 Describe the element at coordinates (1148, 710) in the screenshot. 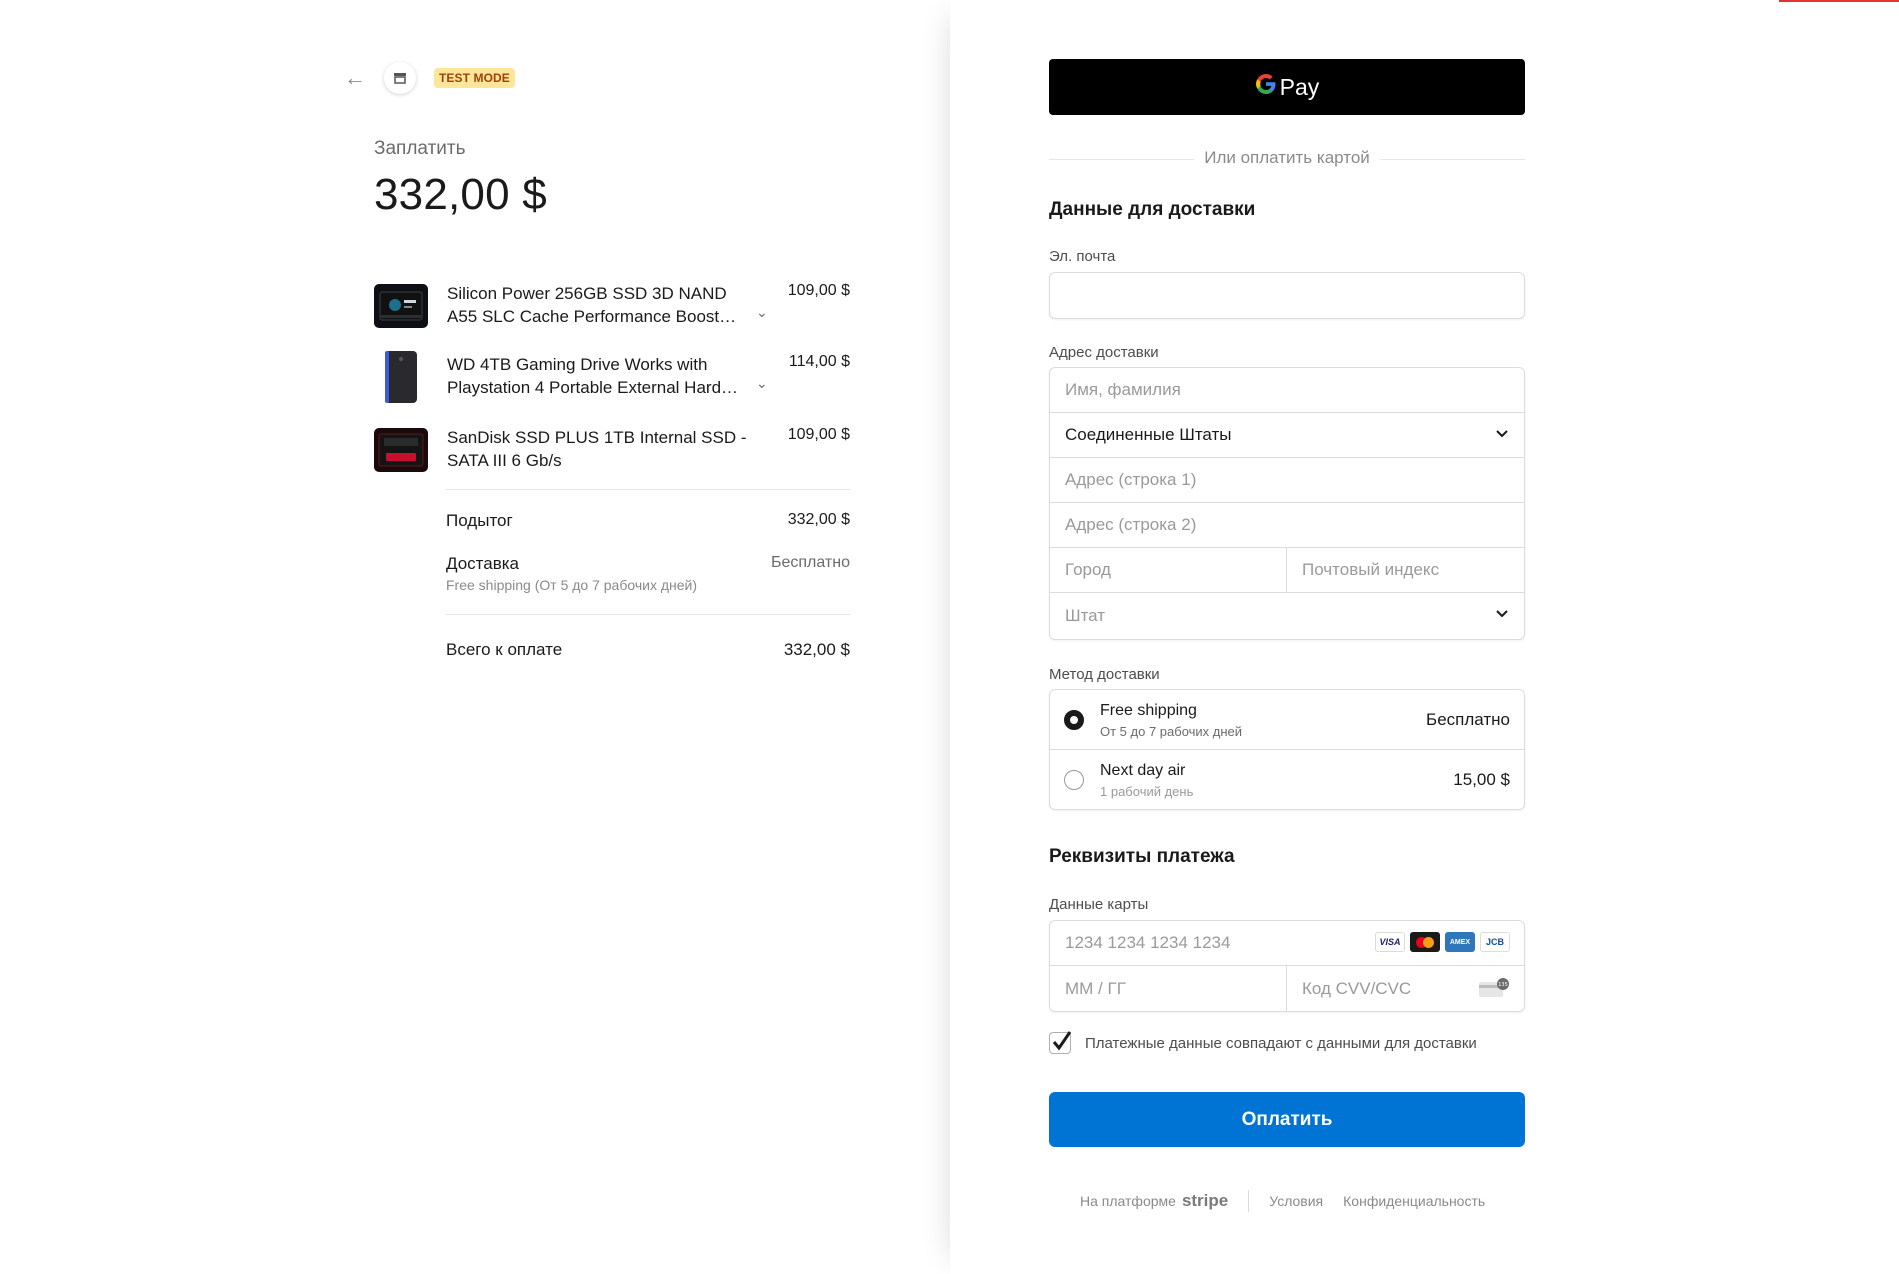

I see `shipping-option-name: Free shipping` at that location.